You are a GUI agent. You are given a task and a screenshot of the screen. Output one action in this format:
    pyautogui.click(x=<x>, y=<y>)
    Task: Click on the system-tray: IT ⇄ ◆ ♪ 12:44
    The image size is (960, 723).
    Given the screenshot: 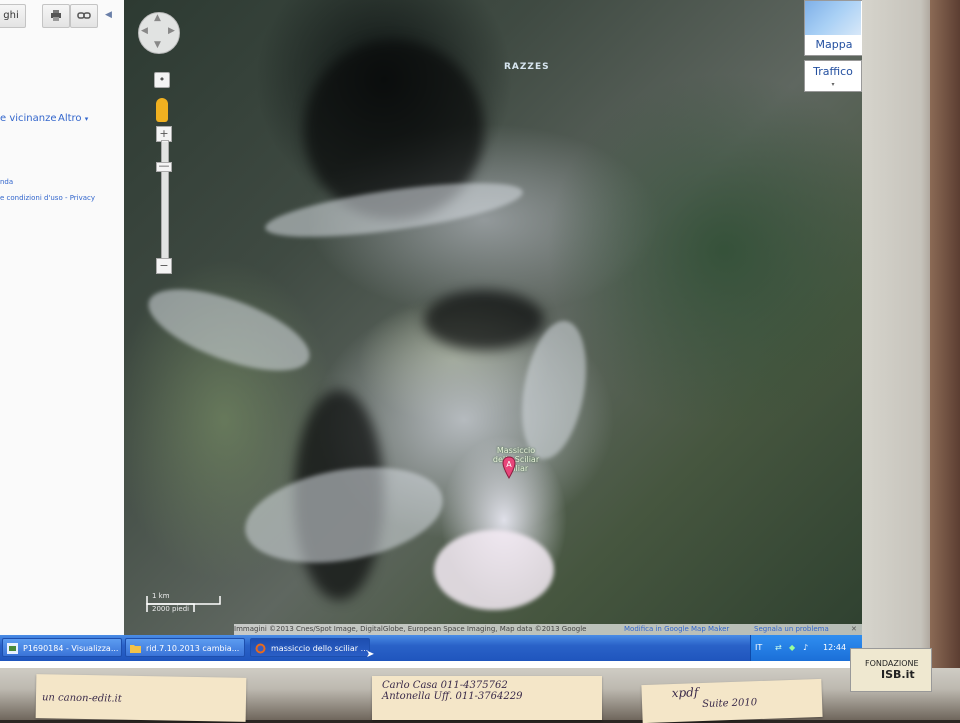 What is the action you would take?
    pyautogui.click(x=806, y=648)
    